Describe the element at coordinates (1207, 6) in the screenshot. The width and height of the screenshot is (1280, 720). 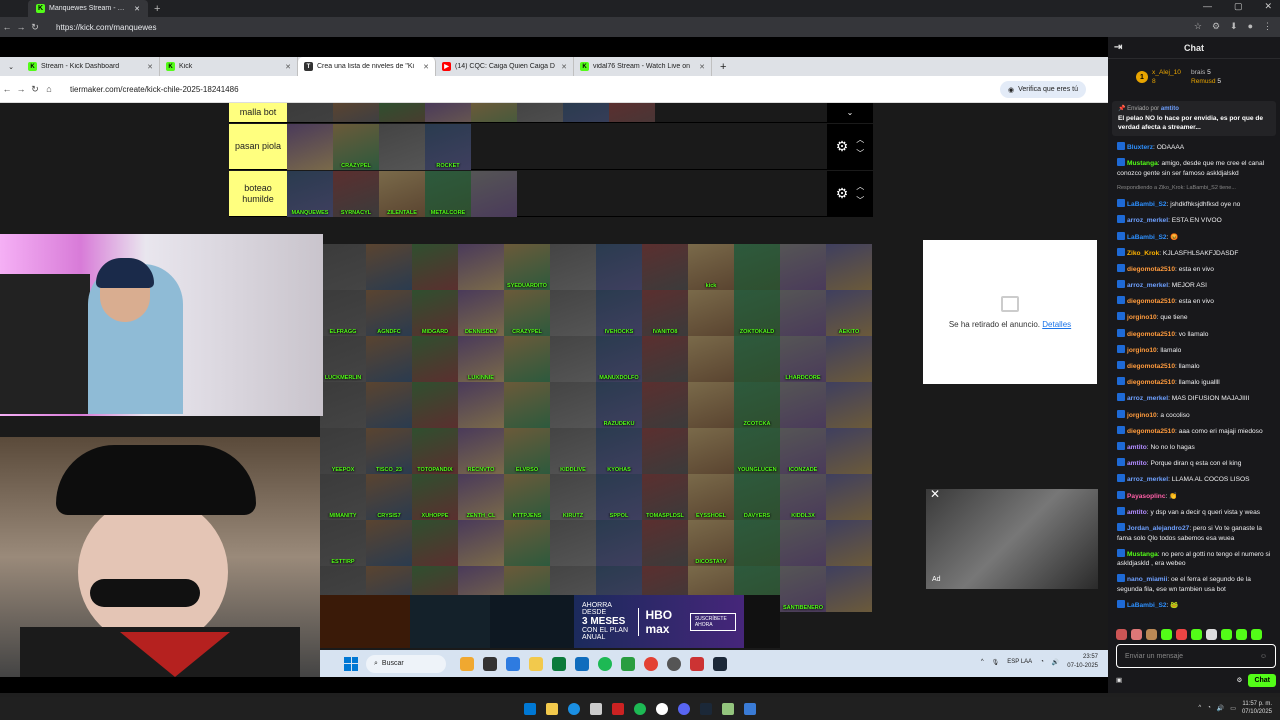
I see `minimize-icon: —` at that location.